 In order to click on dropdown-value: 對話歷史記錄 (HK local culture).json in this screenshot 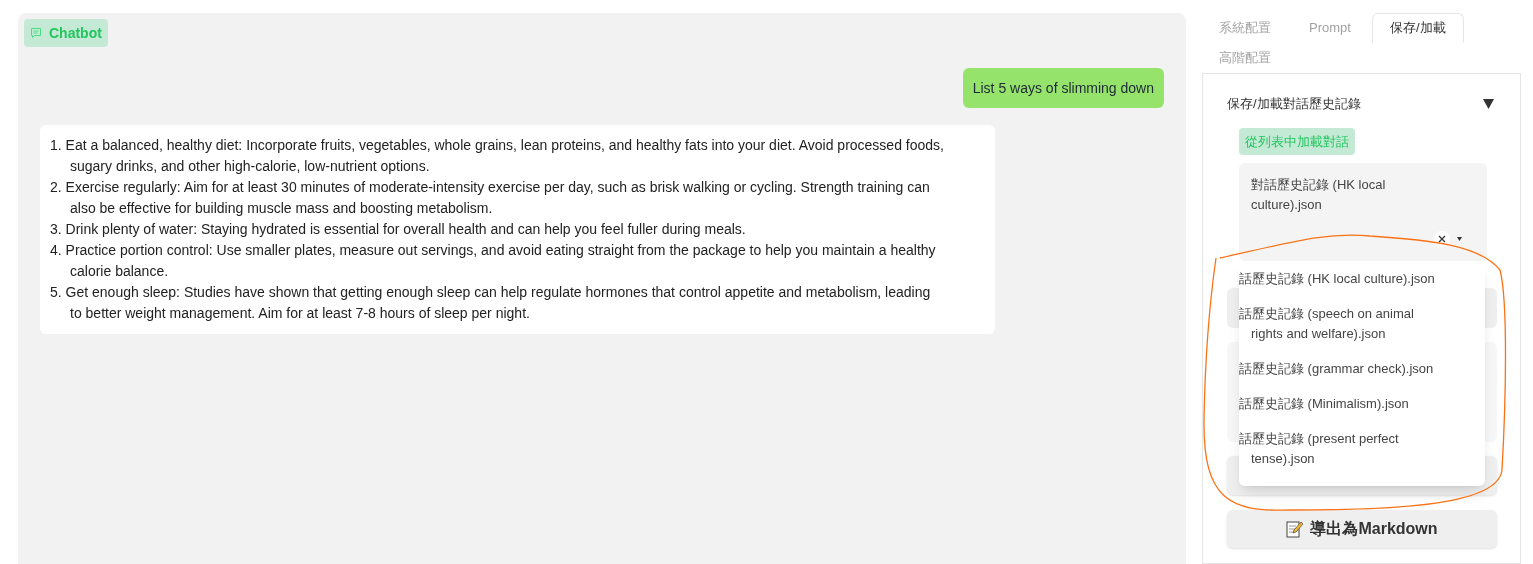, I will do `click(1319, 195)`.